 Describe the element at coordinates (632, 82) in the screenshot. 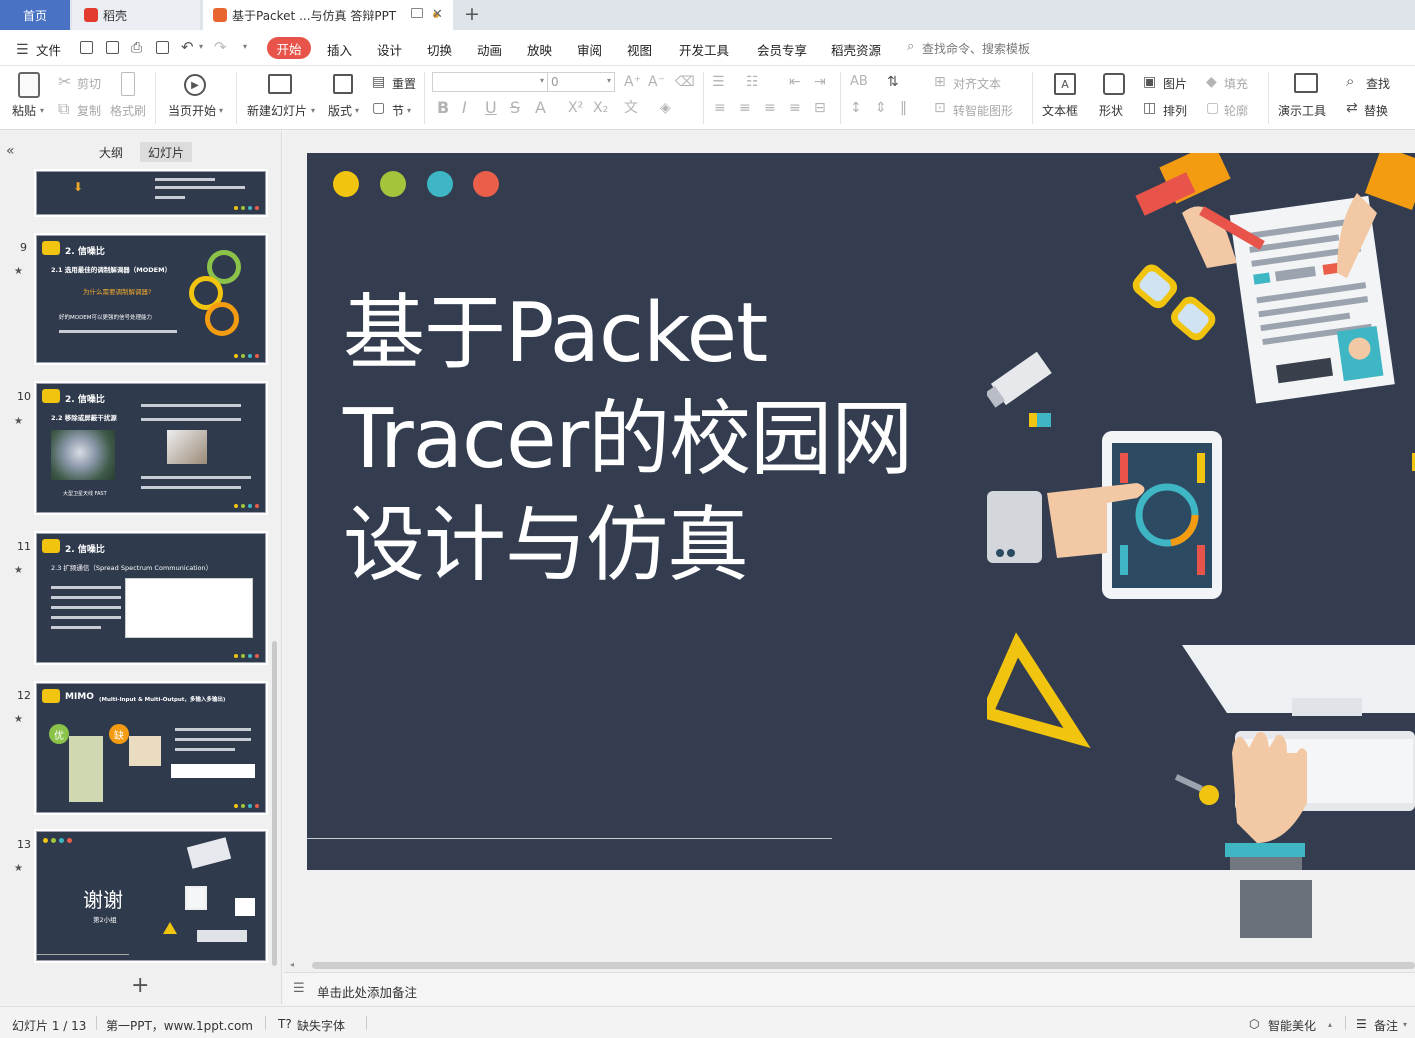

I see `increase-font-icon: A⁺` at that location.